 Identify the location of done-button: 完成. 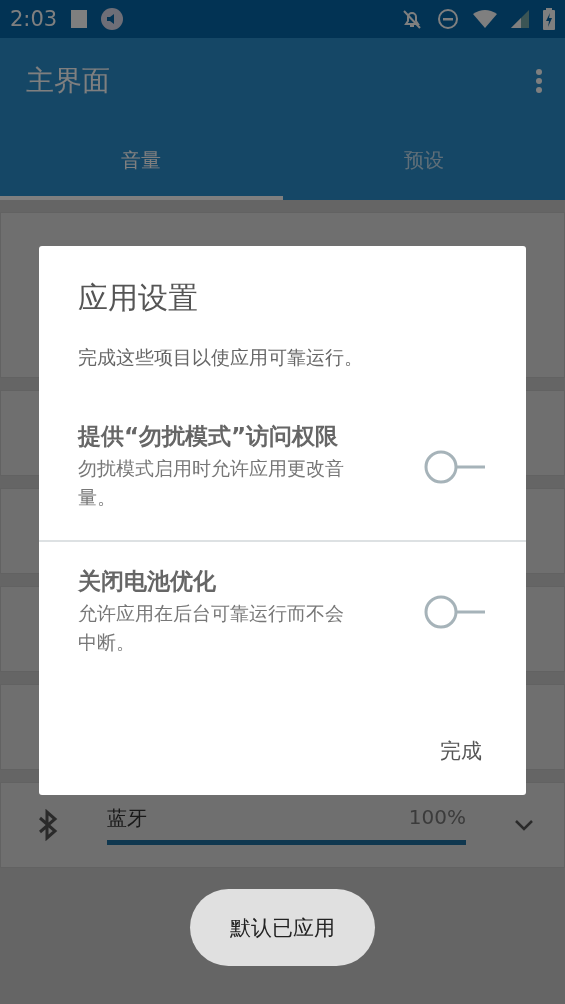
(461, 751).